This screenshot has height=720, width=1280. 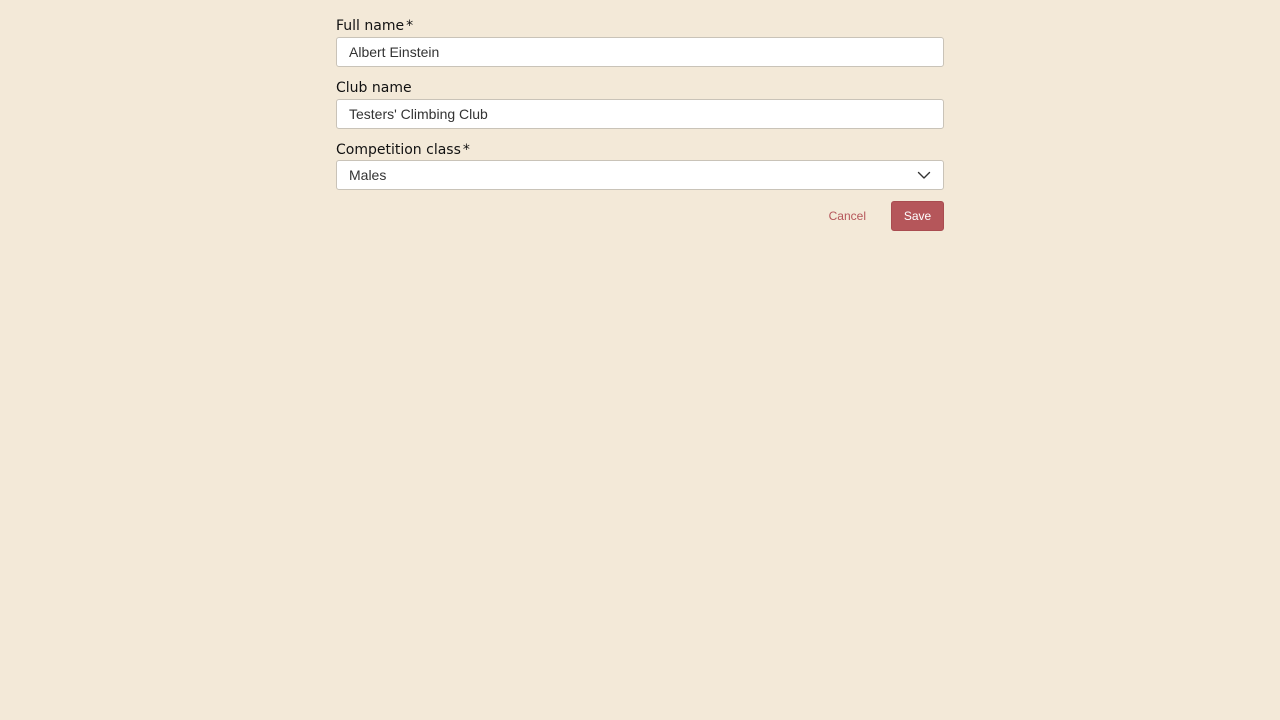 I want to click on full-name-label: Full name *, so click(x=640, y=26).